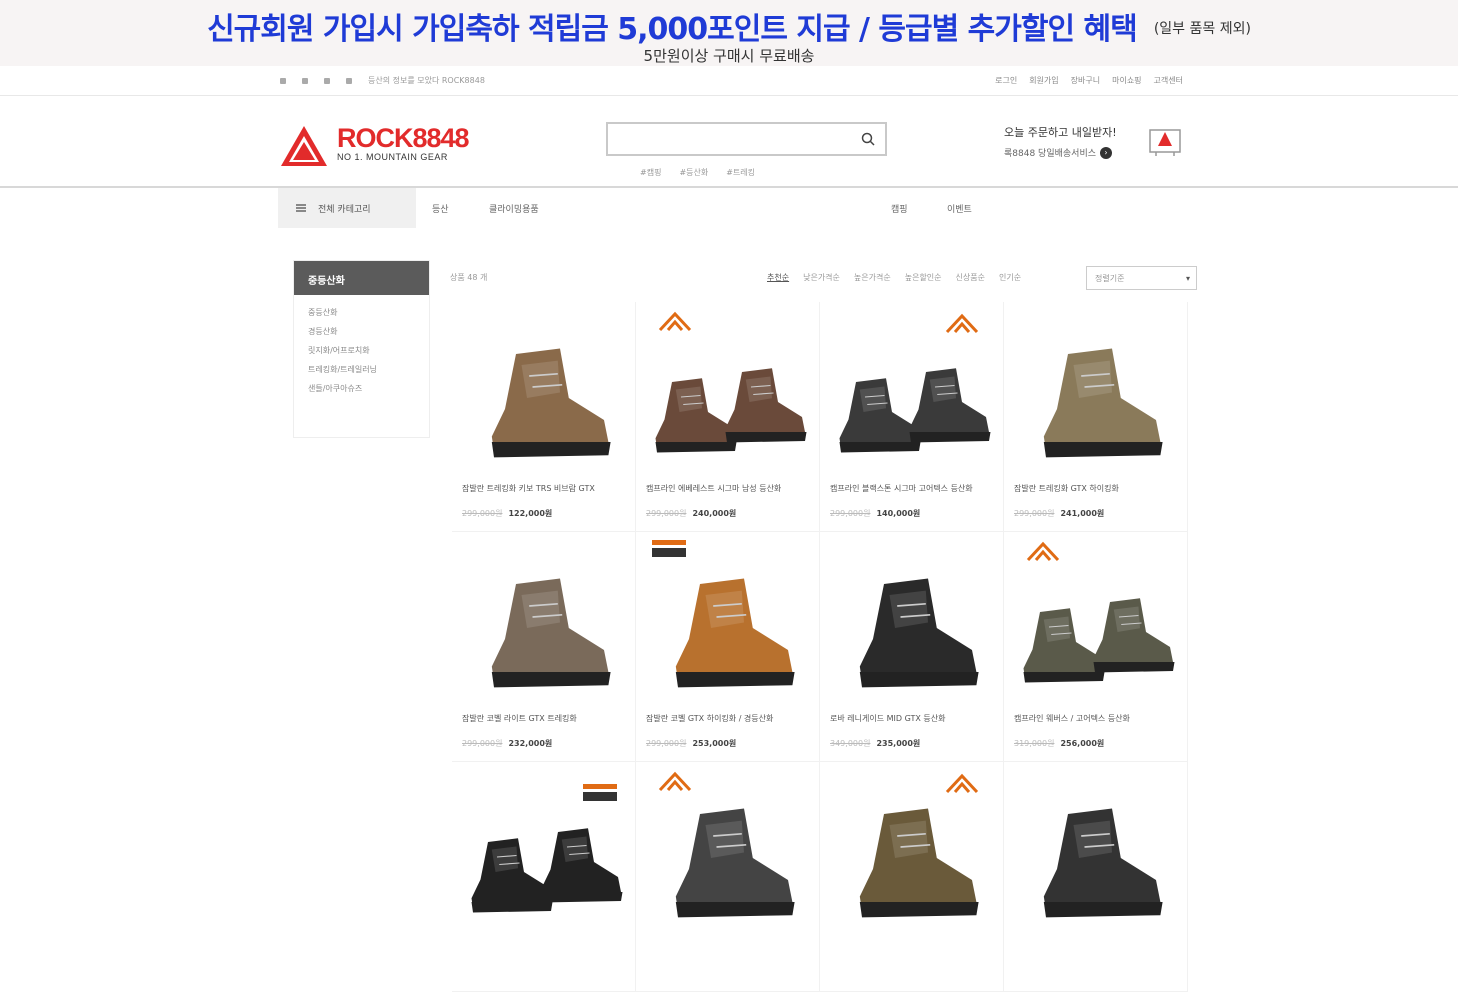 Image resolution: width=1458 pixels, height=992 pixels. I want to click on util-left: 등산의 정보를 모았다 ROCK8848, so click(382, 80).